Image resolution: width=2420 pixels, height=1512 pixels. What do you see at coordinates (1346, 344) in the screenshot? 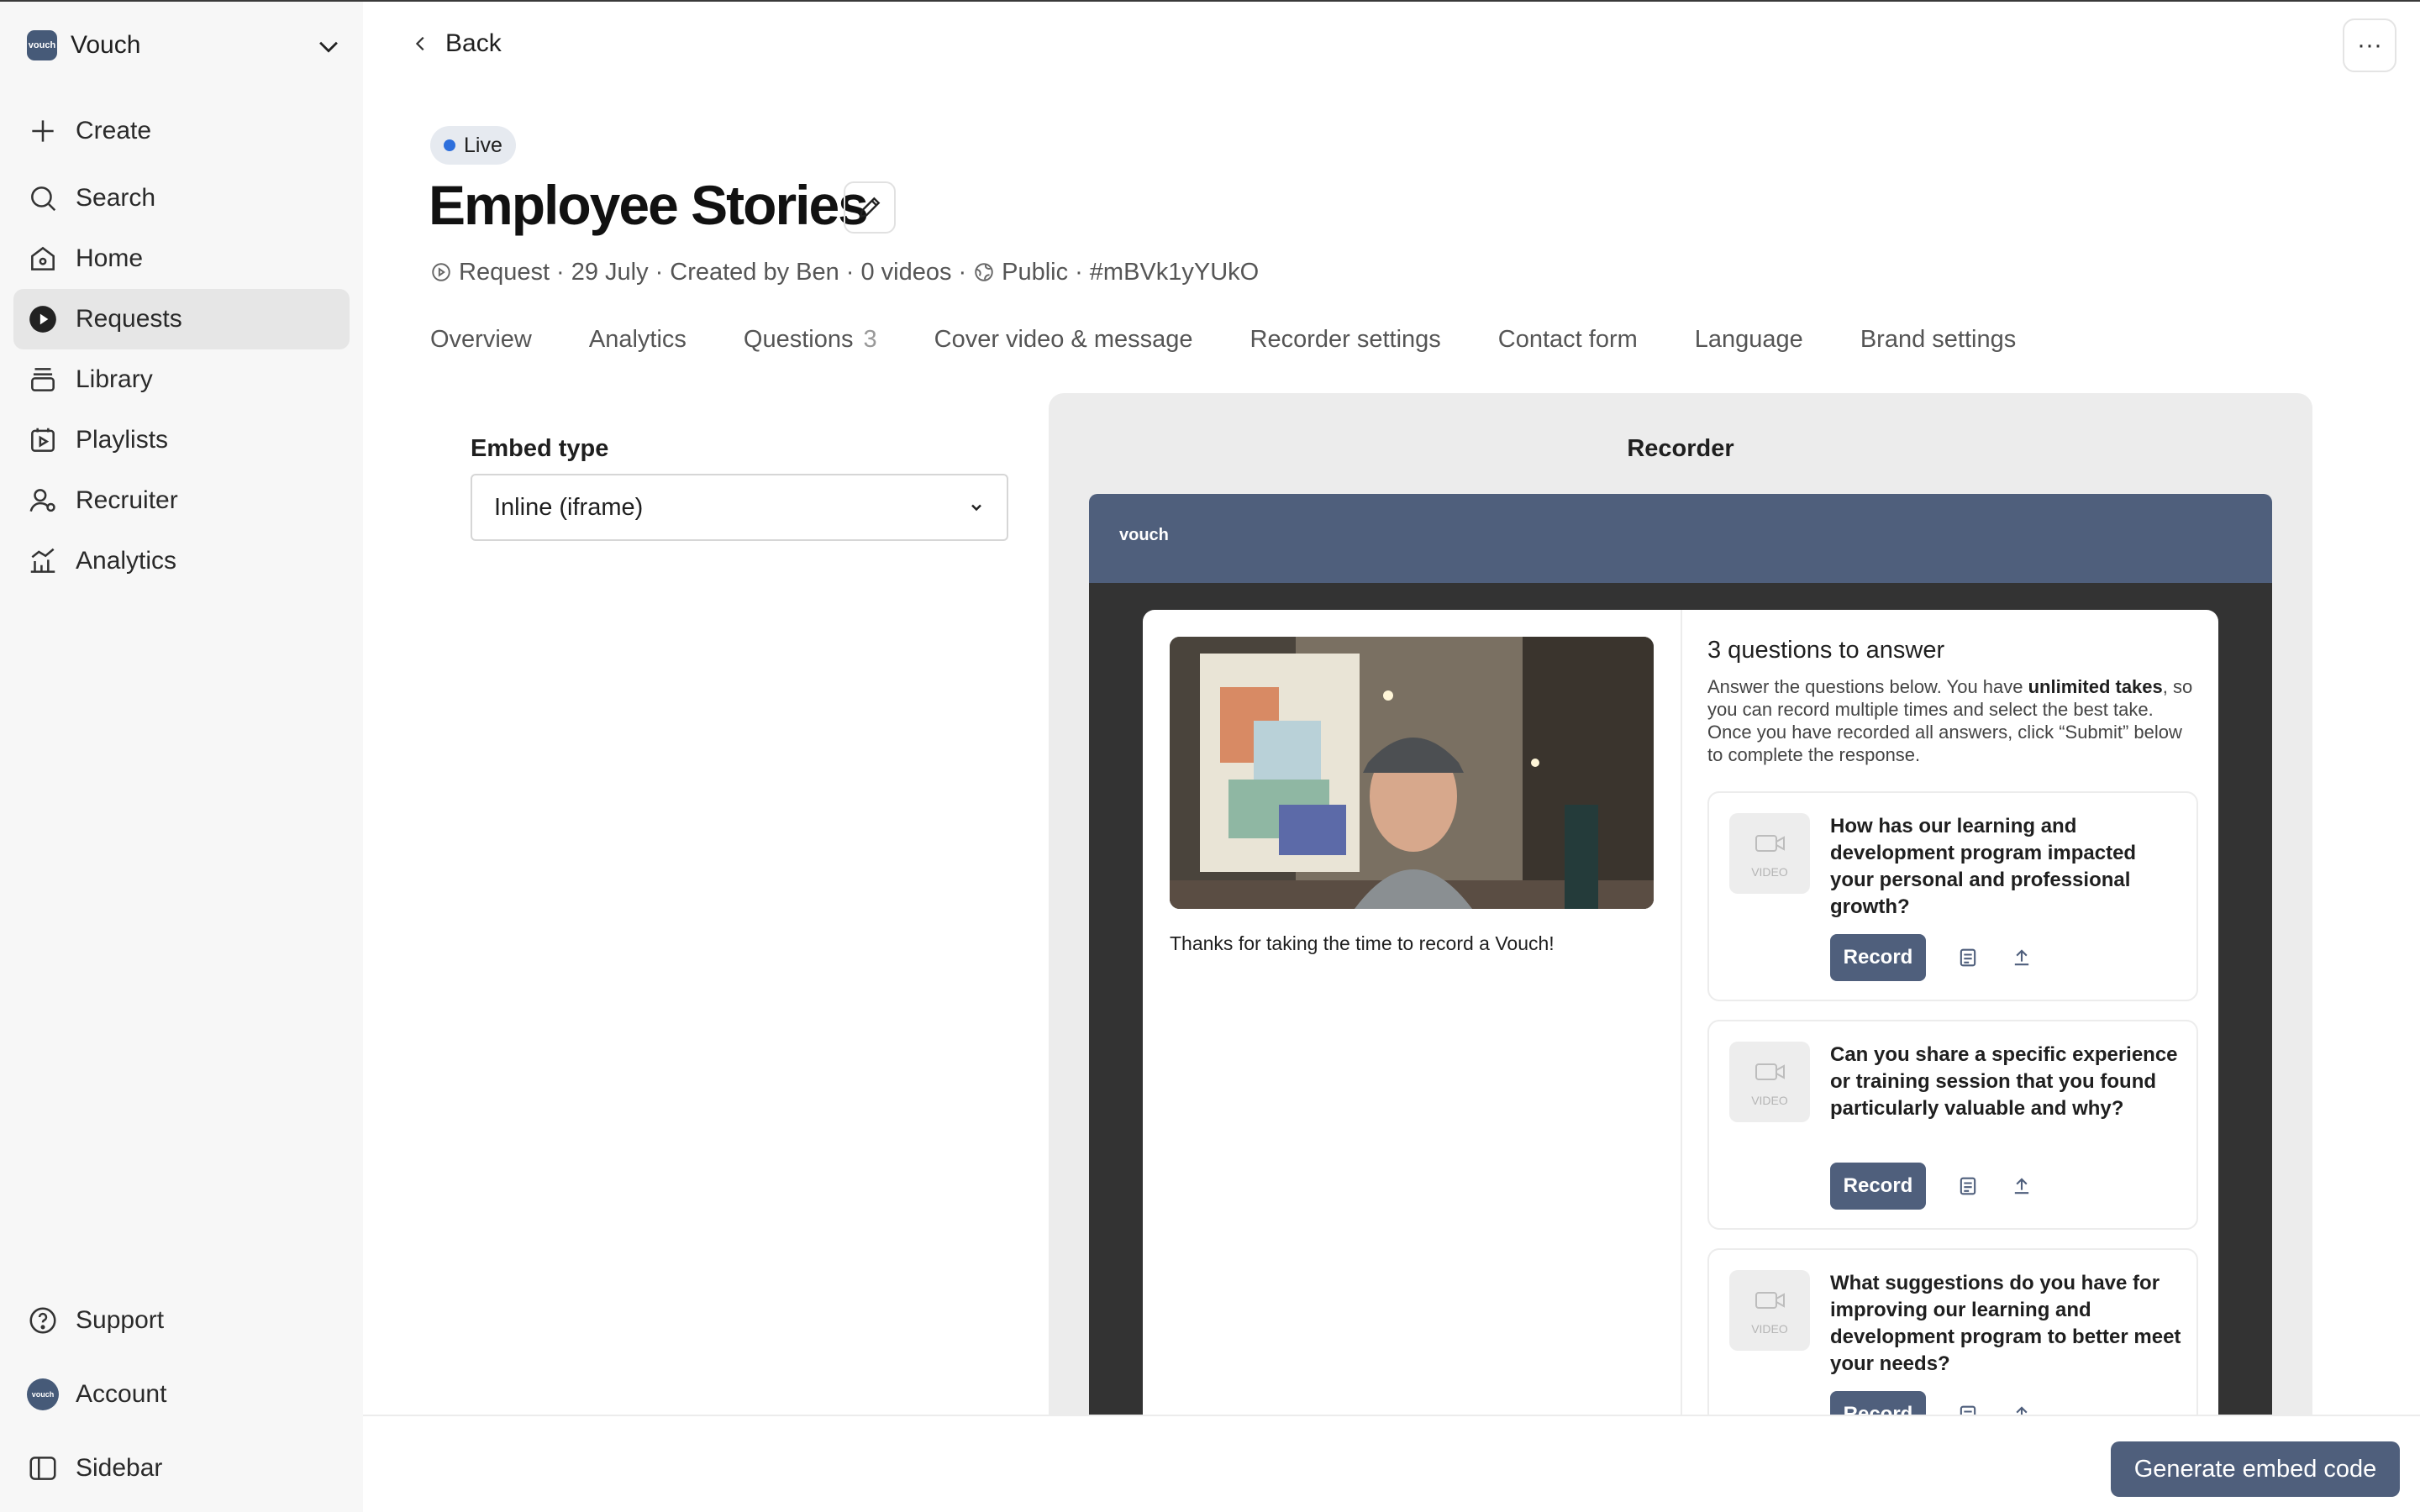
I see `tab-recorder-settings: Recorder settings` at bounding box center [1346, 344].